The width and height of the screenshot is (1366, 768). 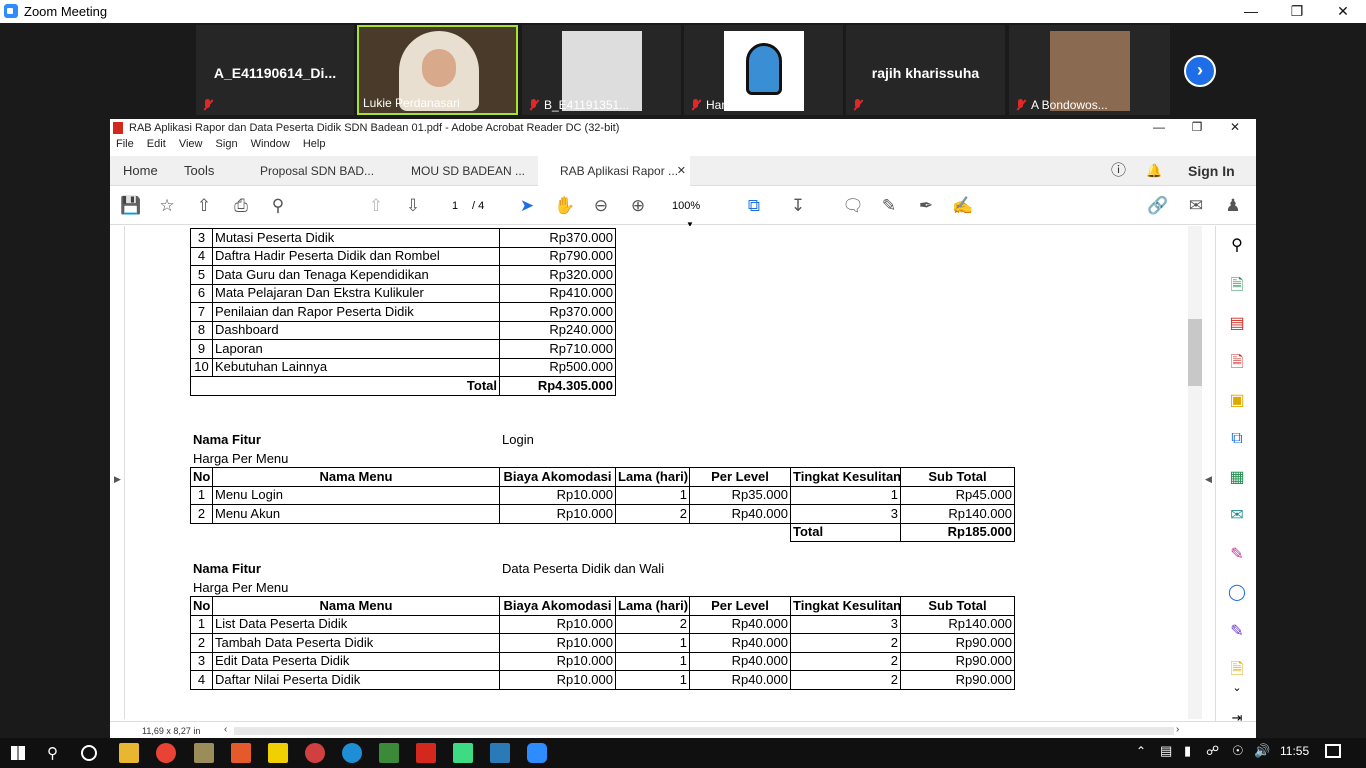 I want to click on left-panel-toggle-icon: ▶, so click(x=117, y=479).